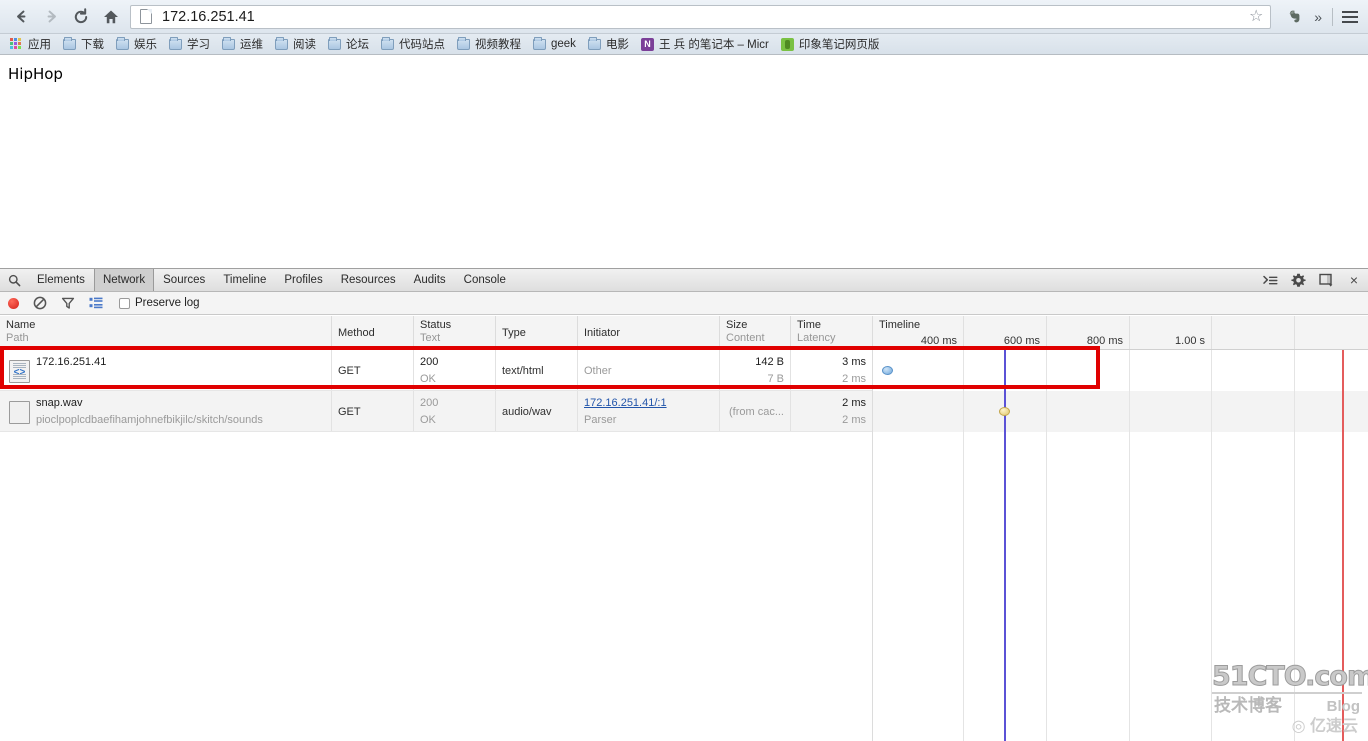 The height and width of the screenshot is (741, 1368). I want to click on page-title: HipHop, so click(35, 74).